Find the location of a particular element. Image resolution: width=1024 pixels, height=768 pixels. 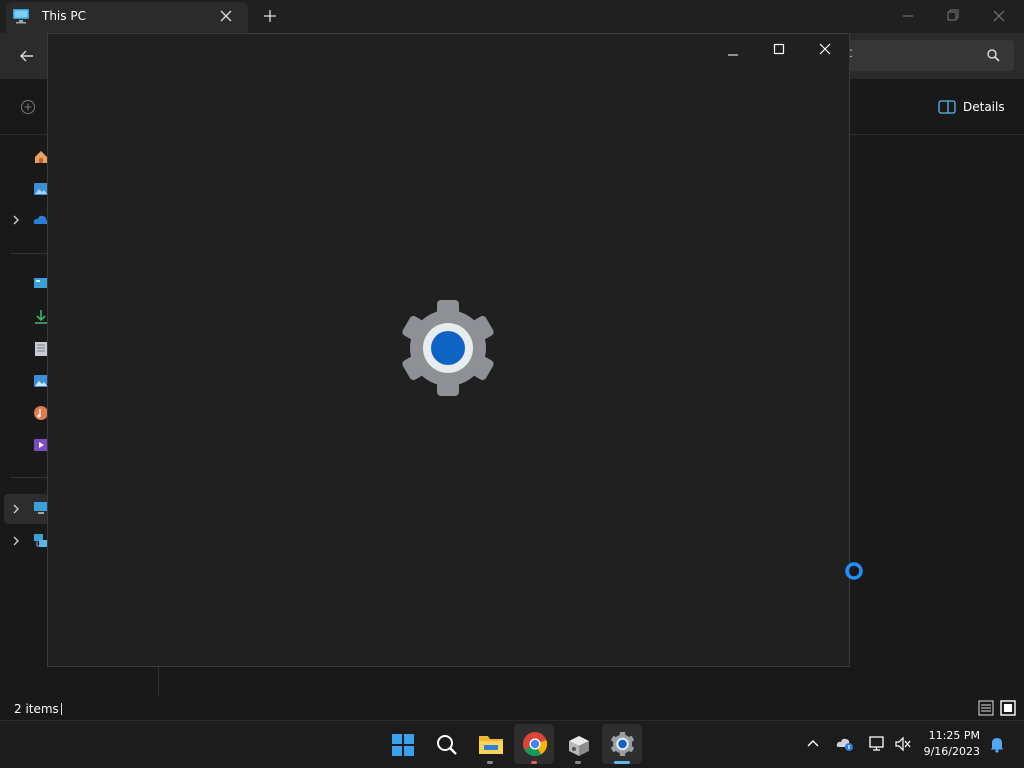

monitor-icon is located at coordinates (21, 16).